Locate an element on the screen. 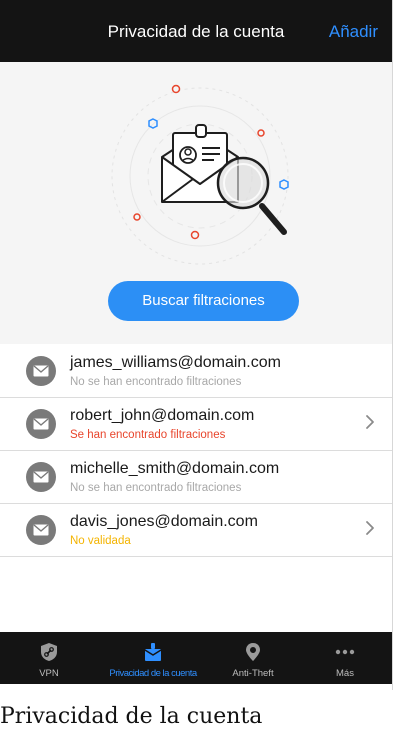 This screenshot has width=393, height=737. location-pin-icon is located at coordinates (253, 652).